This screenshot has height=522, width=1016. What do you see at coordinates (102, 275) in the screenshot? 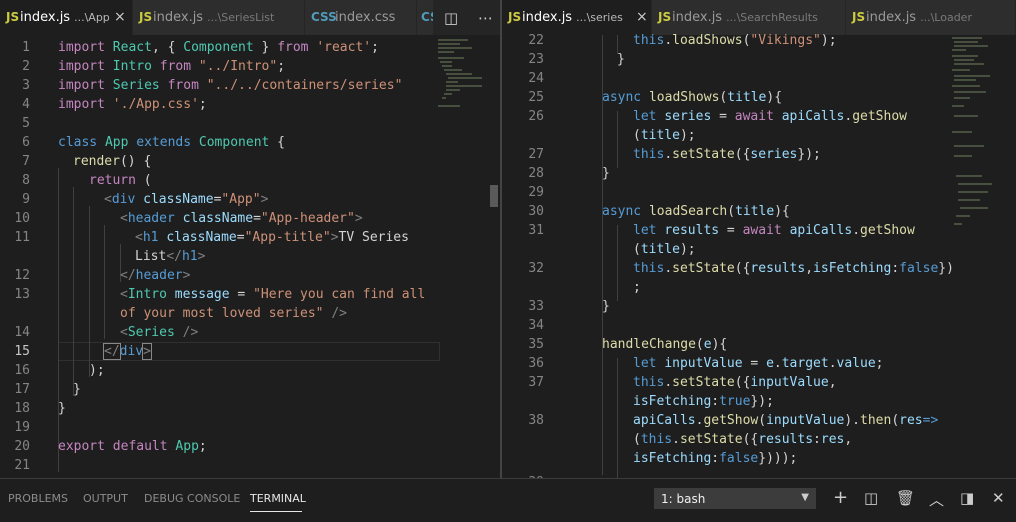
I see `code-line: 12 </header>` at bounding box center [102, 275].